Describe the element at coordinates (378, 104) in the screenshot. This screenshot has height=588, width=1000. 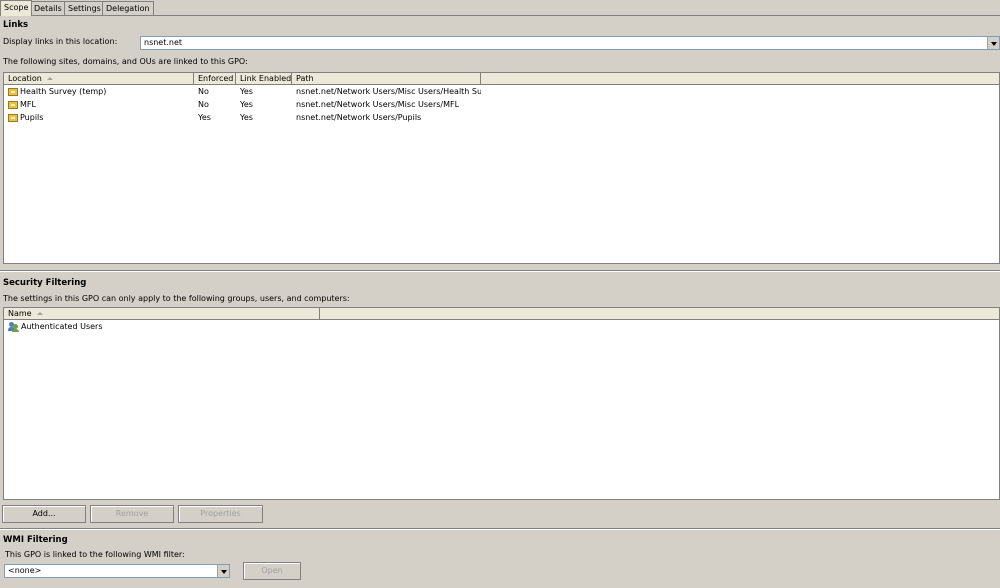
I see `cell-path: nsnet.net/Network Users/Misc Users/MFL` at that location.